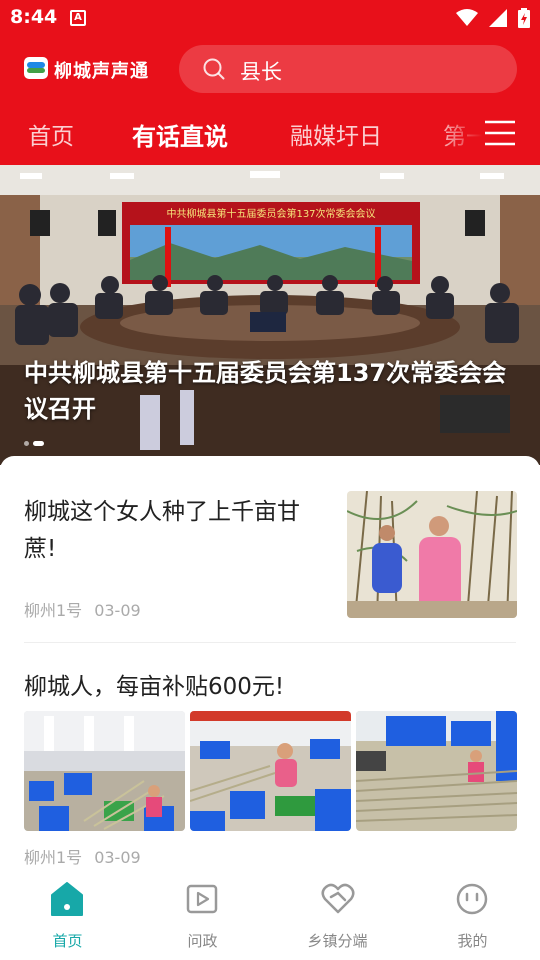  What do you see at coordinates (214, 69) in the screenshot?
I see `search-icon` at bounding box center [214, 69].